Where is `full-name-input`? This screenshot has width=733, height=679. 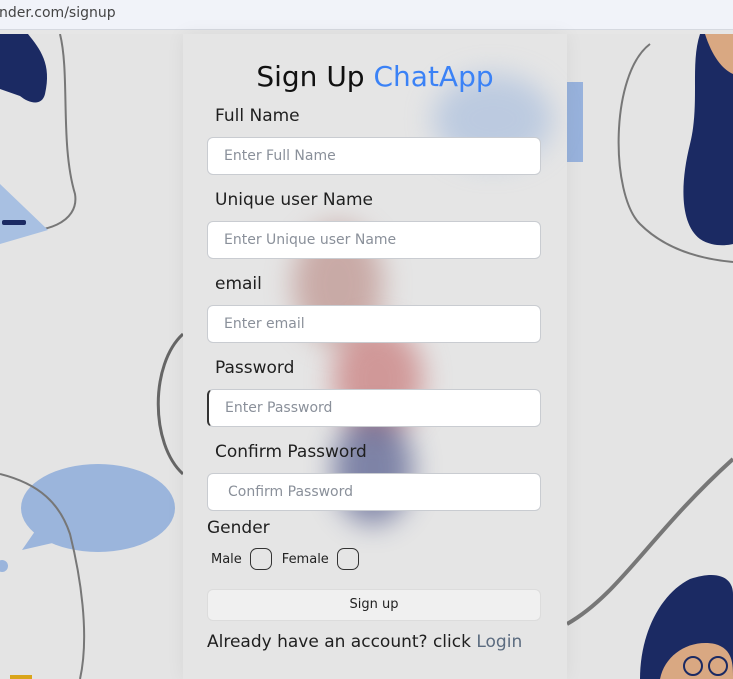 full-name-input is located at coordinates (374, 156).